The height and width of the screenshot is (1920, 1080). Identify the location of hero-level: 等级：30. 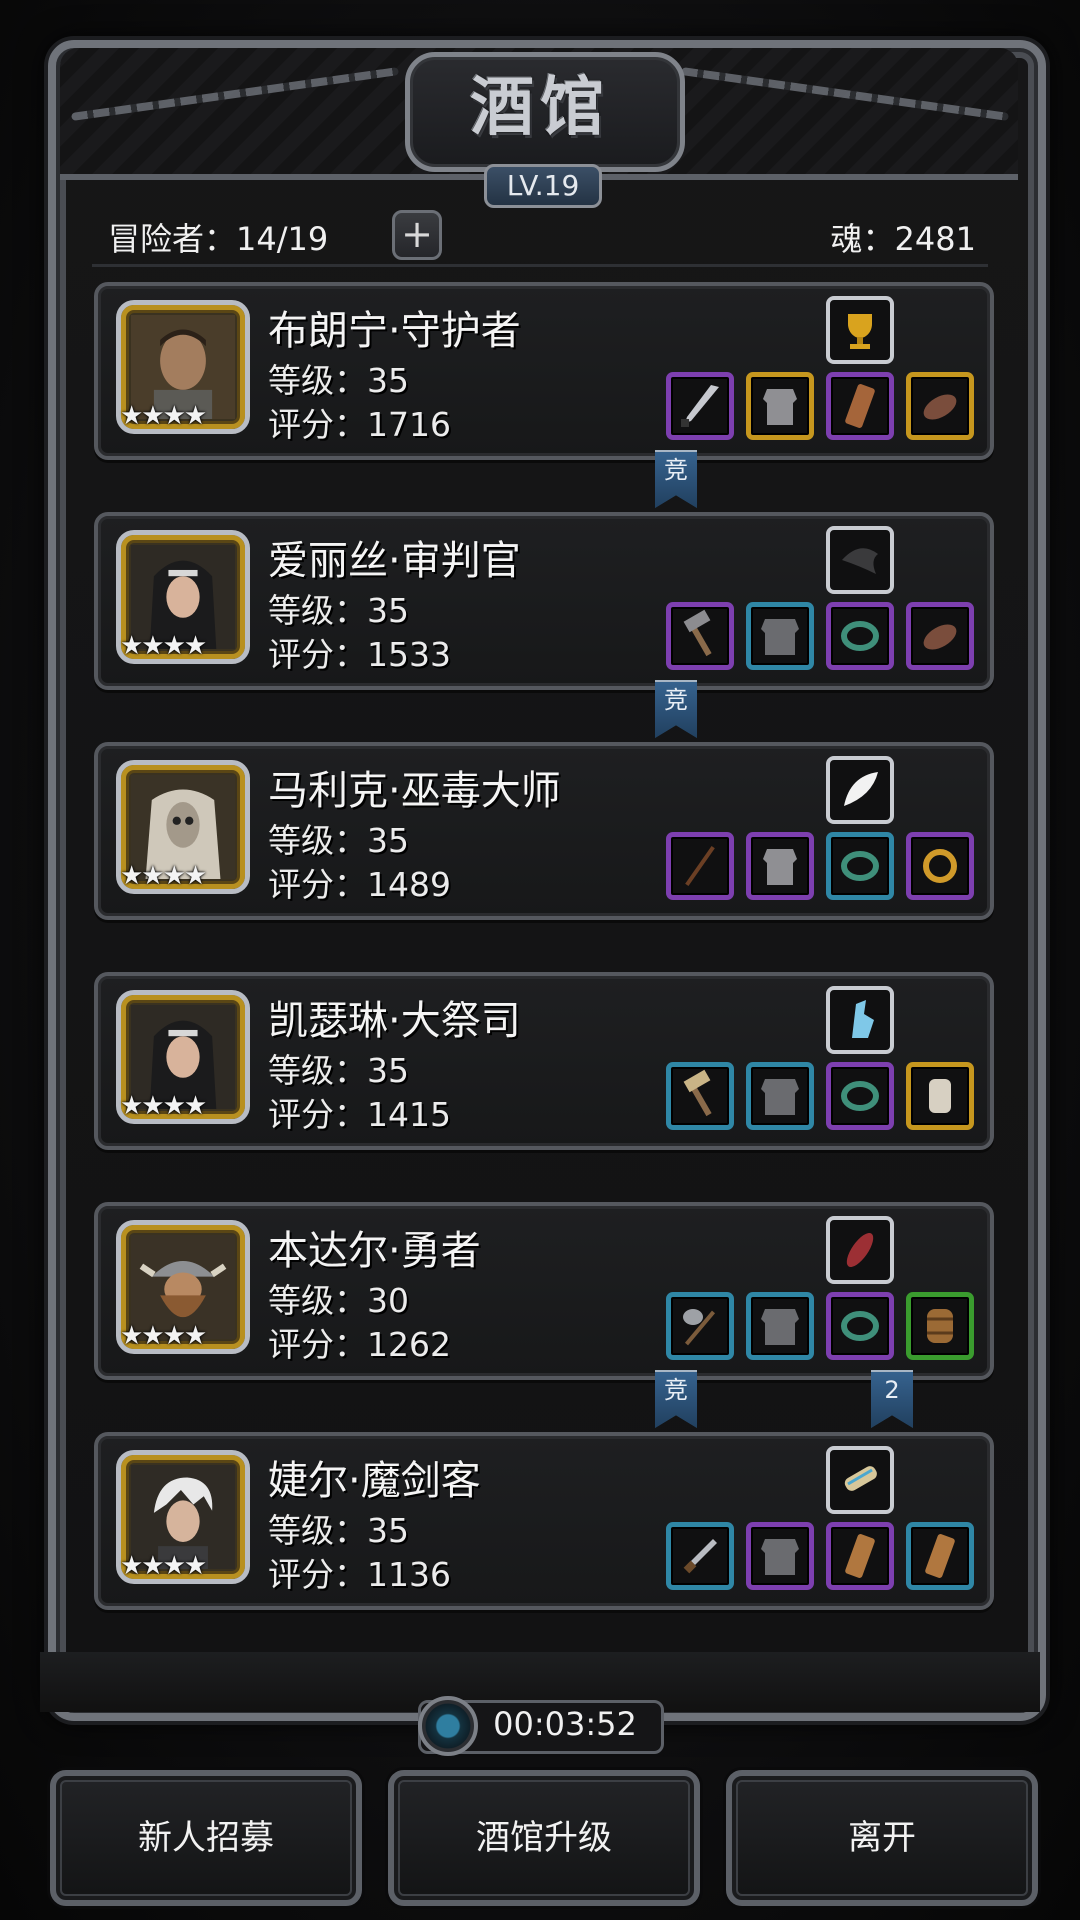
(338, 1300).